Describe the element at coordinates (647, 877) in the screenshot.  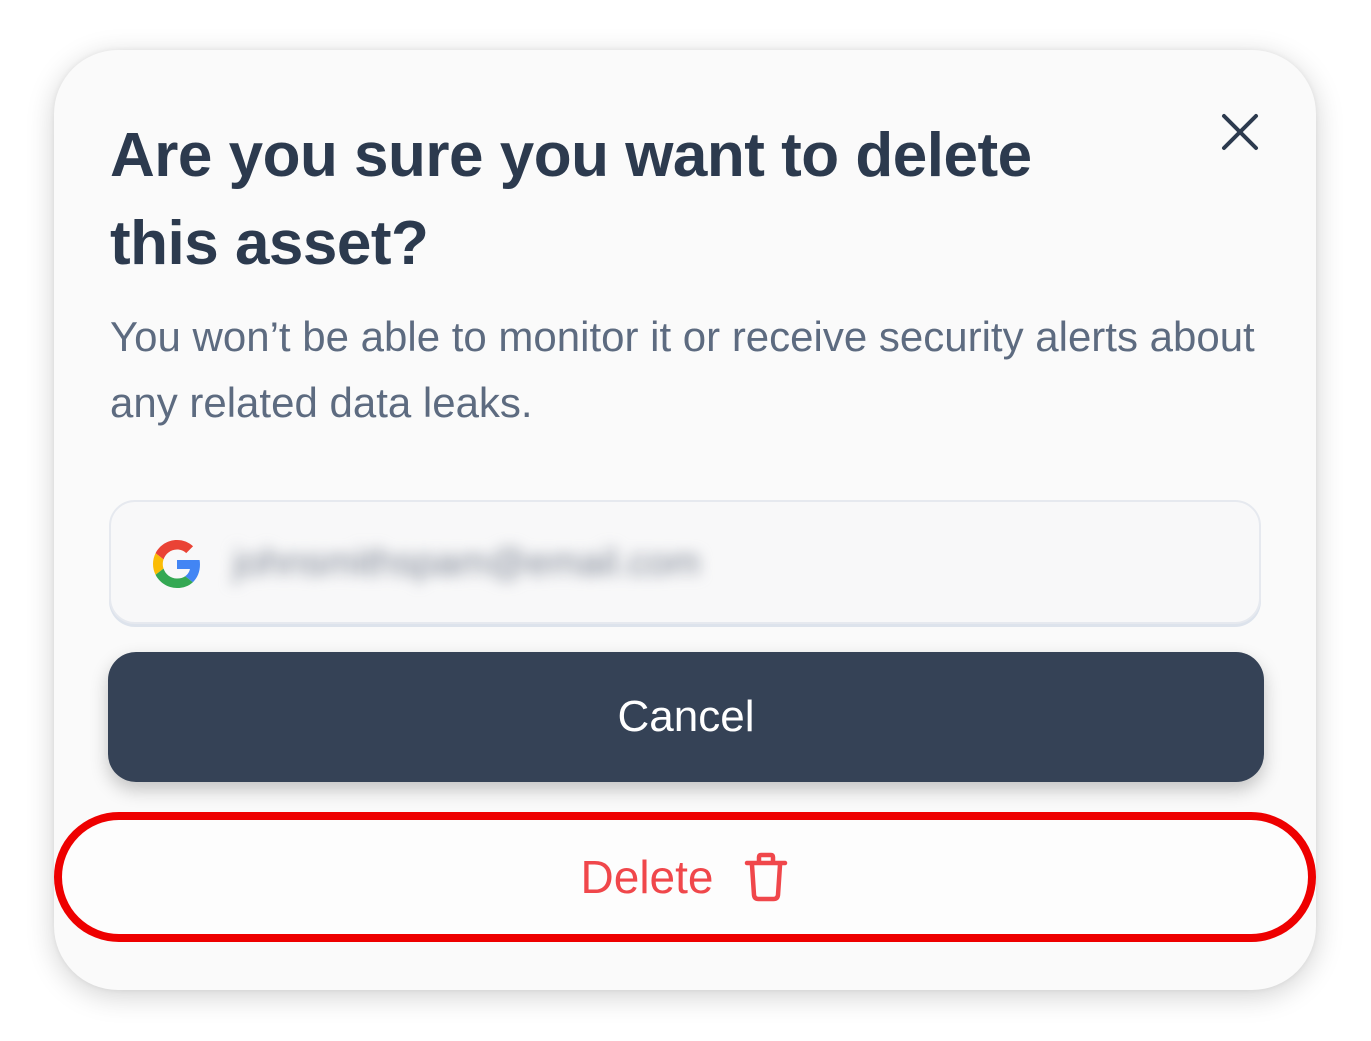
I see `delete-button-label: Delete` at that location.